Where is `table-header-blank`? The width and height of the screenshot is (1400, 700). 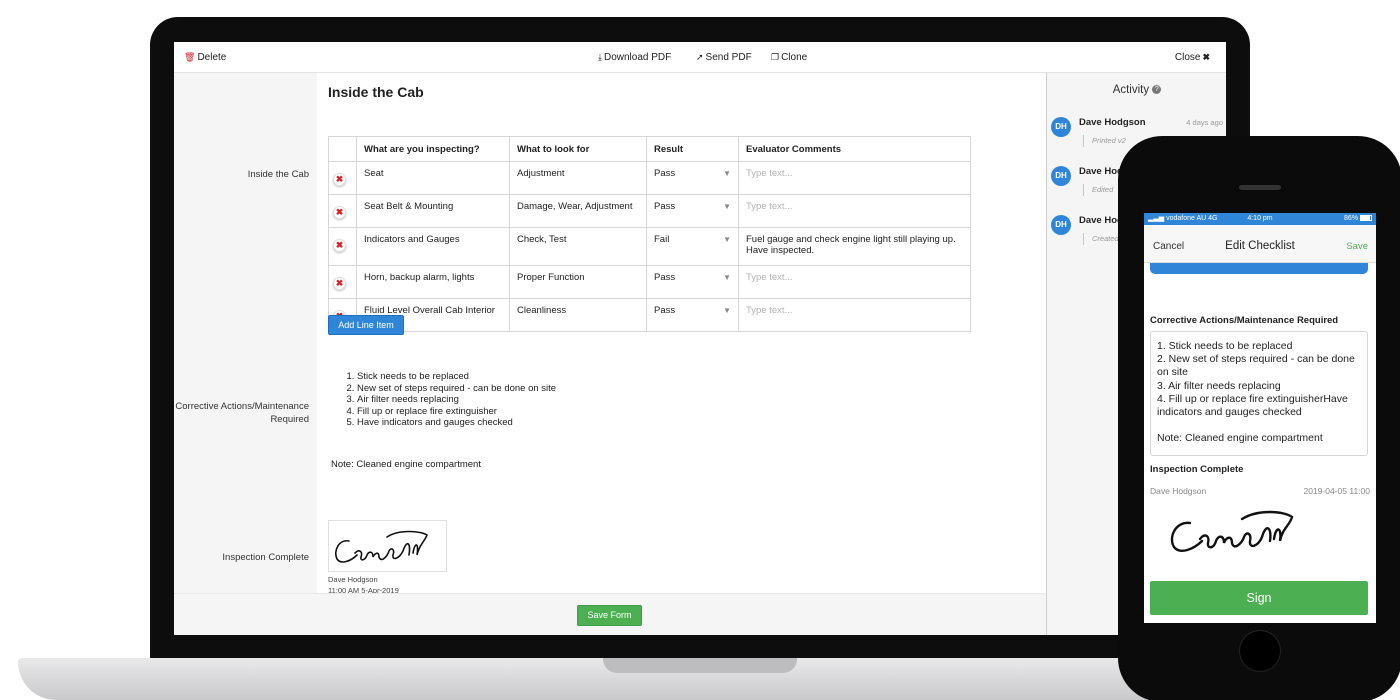 table-header-blank is located at coordinates (342, 149).